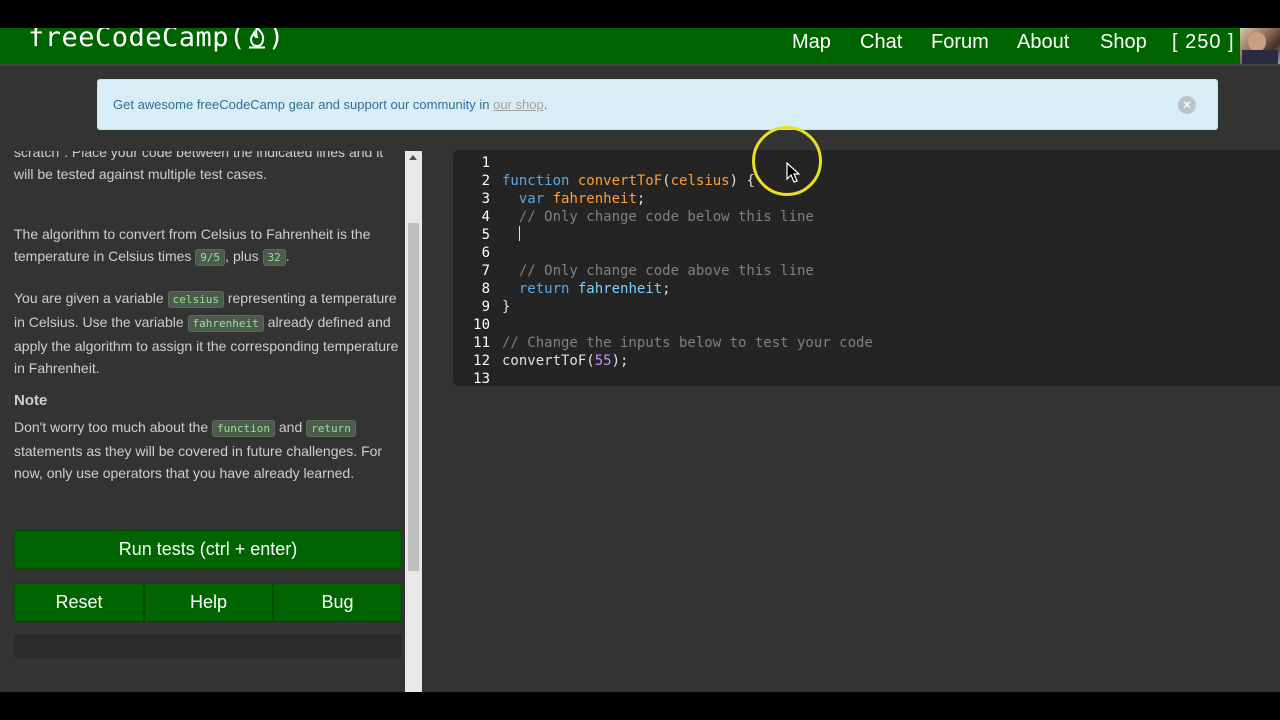  I want to click on code-celsius: celsius, so click(195, 299).